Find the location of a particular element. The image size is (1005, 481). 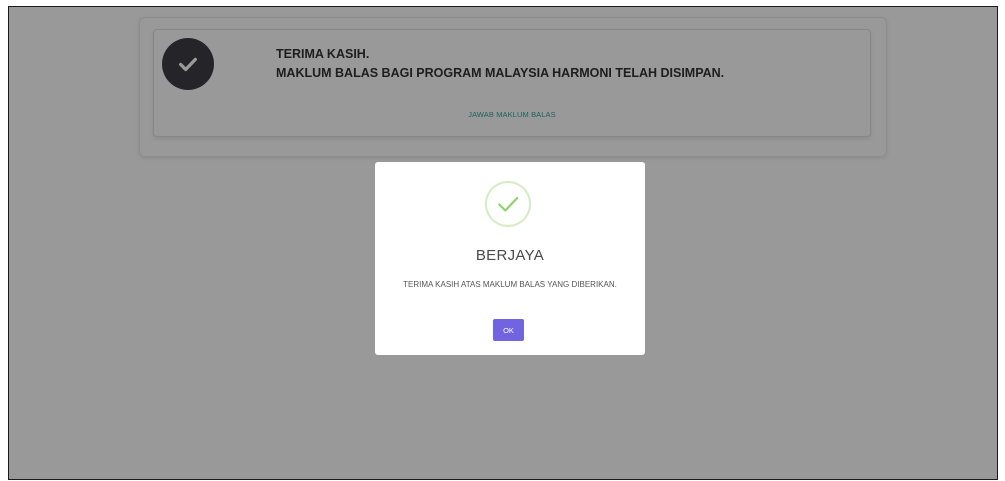

dialog-title: BERJAYA is located at coordinates (510, 255).